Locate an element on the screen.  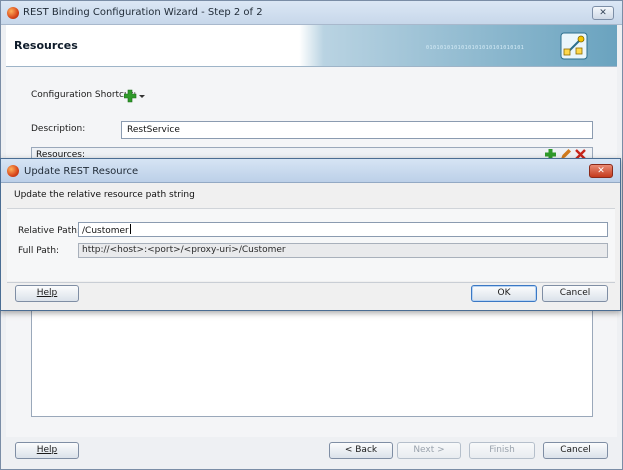
description-field: RestService is located at coordinates (357, 130).